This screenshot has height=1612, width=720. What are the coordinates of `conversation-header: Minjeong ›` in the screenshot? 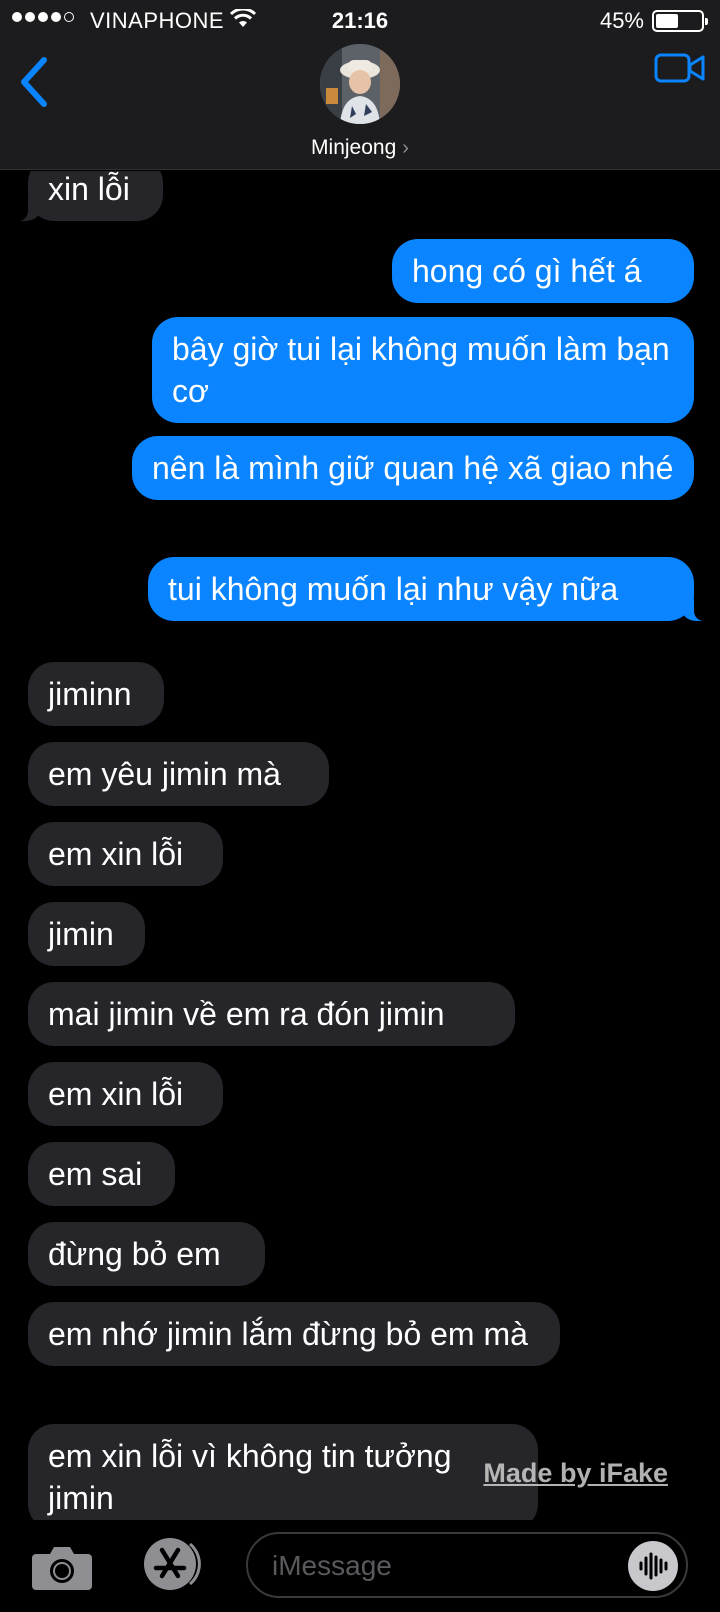 It's located at (360, 105).